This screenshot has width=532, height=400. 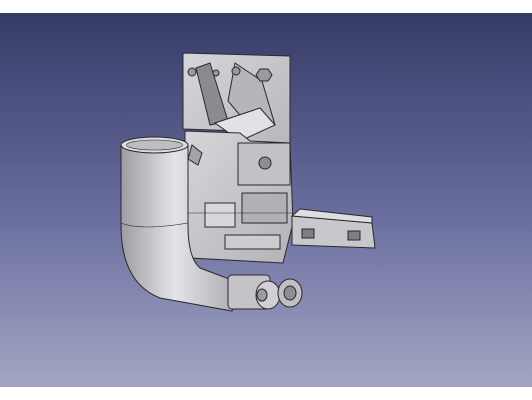 I want to click on hinge-knuckle, so click(x=265, y=292).